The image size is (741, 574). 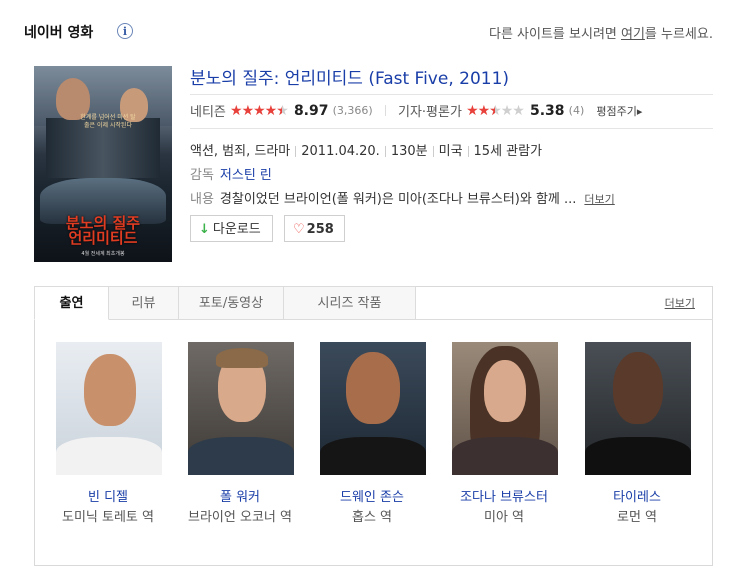 I want to click on redirect-text-pre: 다른 사이트를 보시려면, so click(x=555, y=34).